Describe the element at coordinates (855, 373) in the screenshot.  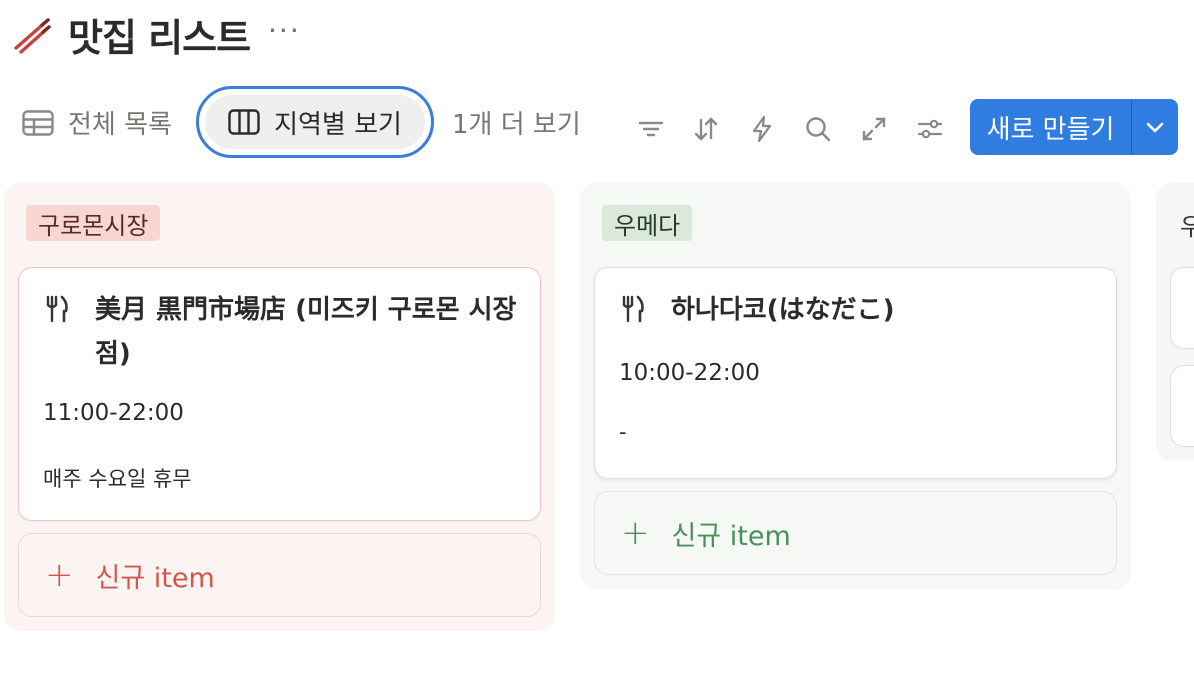
I see `board-card: 하나다코(はなだこ) 10:00-22:00 -` at that location.